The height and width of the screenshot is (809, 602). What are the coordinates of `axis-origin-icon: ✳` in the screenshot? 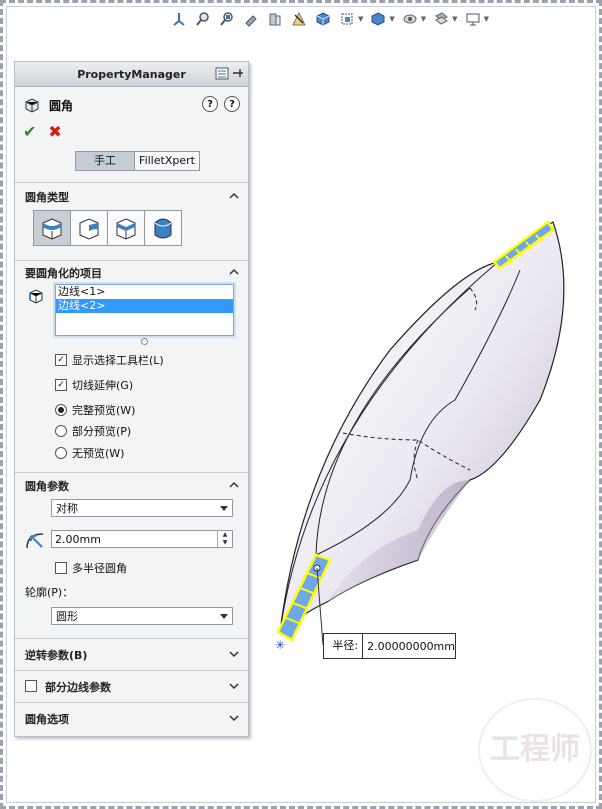 It's located at (280, 645).